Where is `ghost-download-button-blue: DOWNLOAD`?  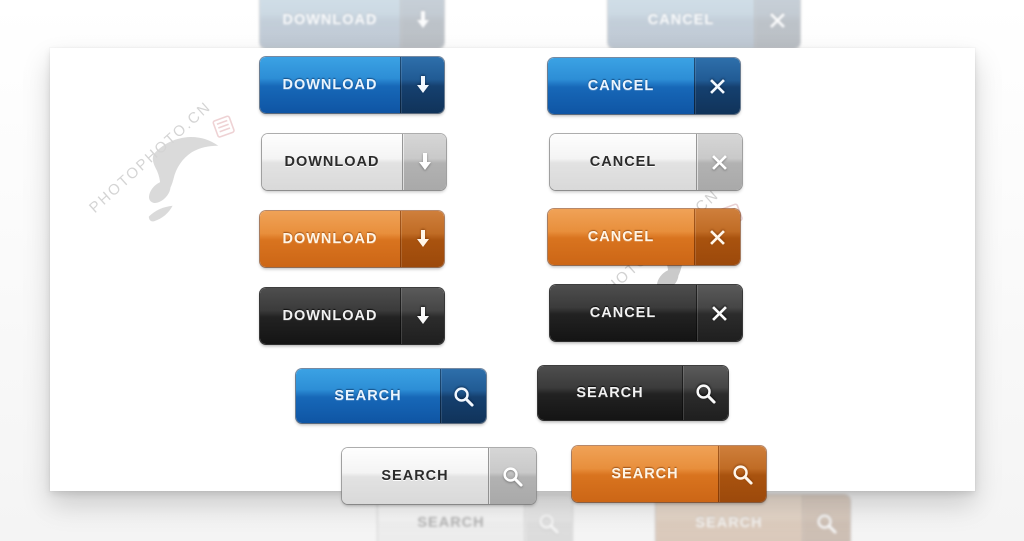
ghost-download-button-blue: DOWNLOAD is located at coordinates (352, 24).